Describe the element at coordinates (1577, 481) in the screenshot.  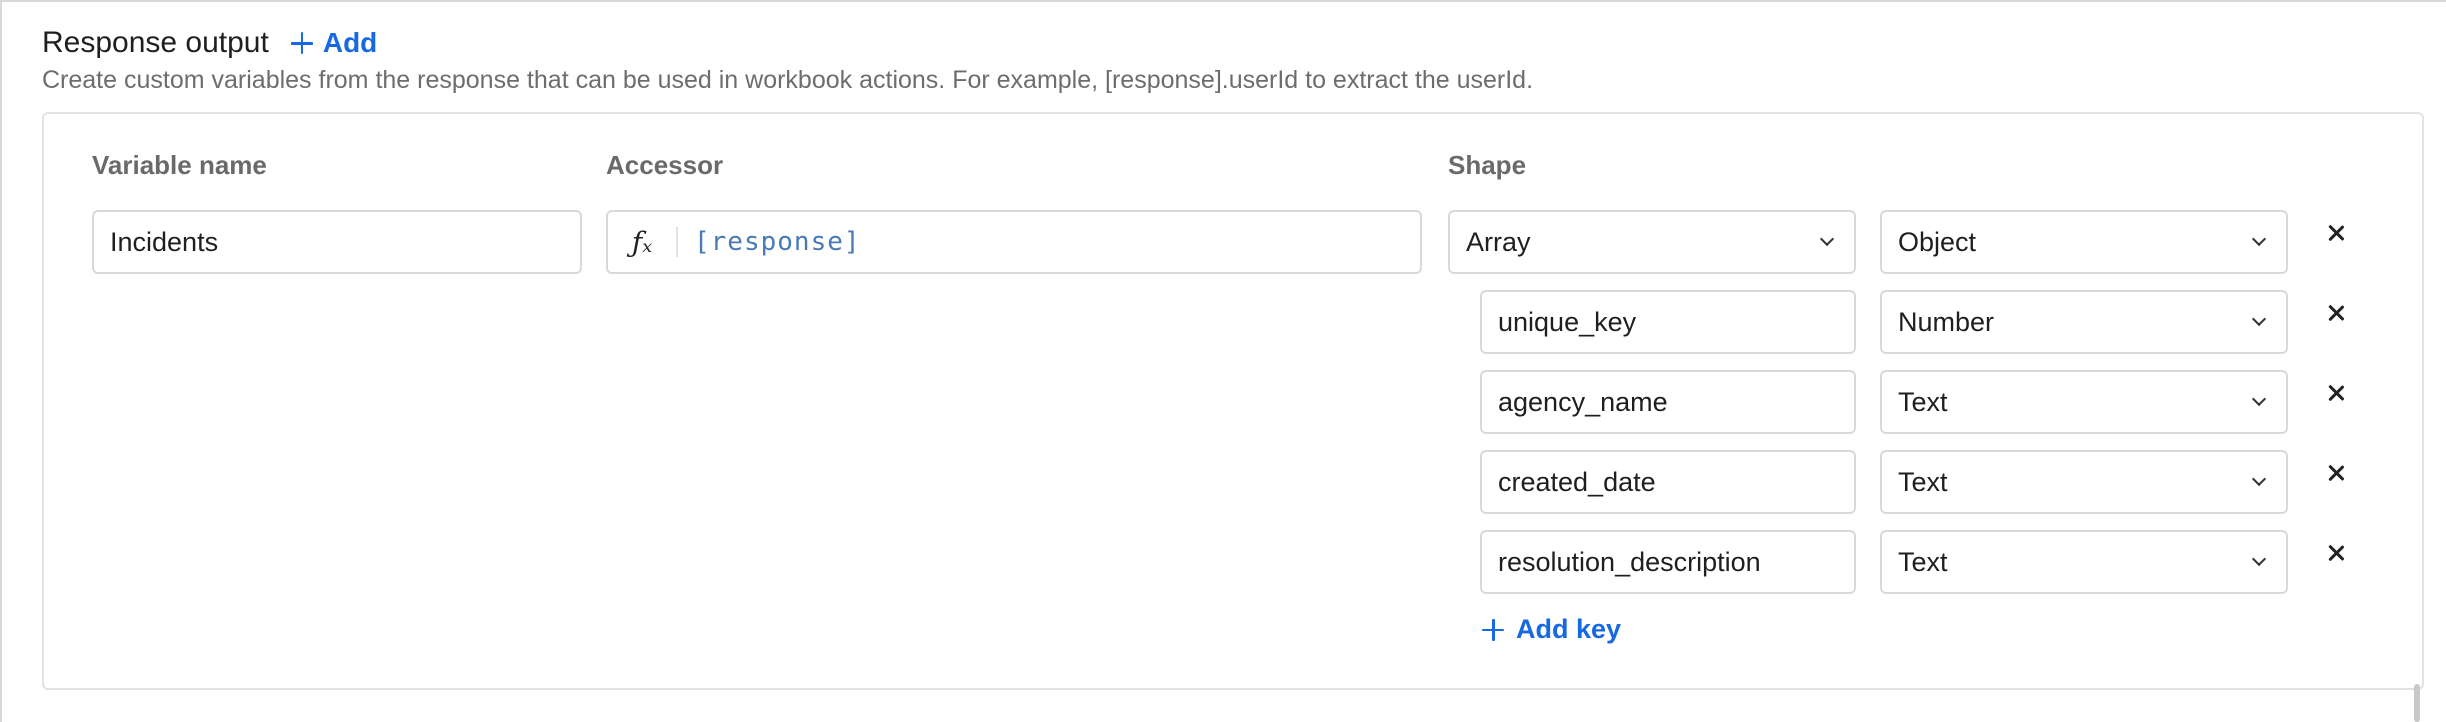
I see `key-name-value: created_date` at that location.